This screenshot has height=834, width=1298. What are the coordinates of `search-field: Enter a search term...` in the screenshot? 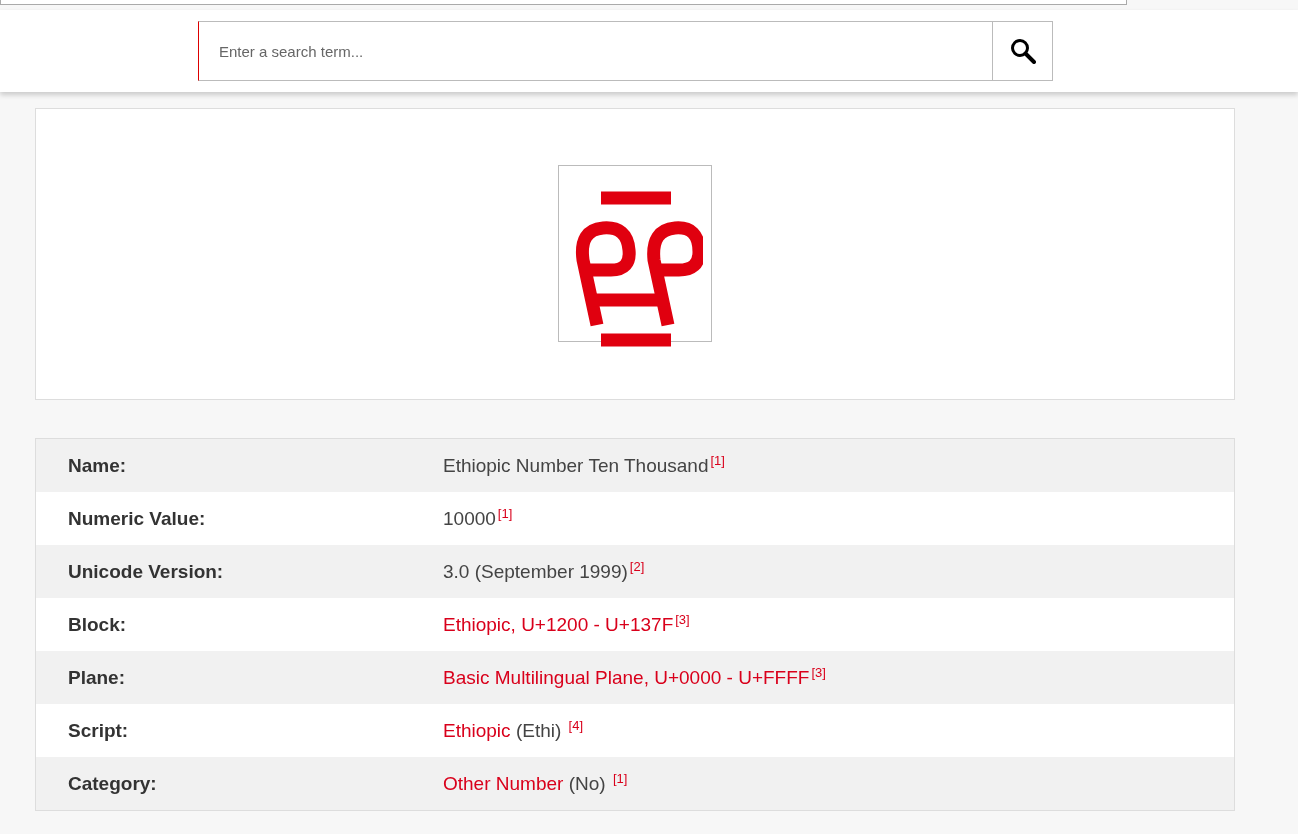 It's located at (595, 51).